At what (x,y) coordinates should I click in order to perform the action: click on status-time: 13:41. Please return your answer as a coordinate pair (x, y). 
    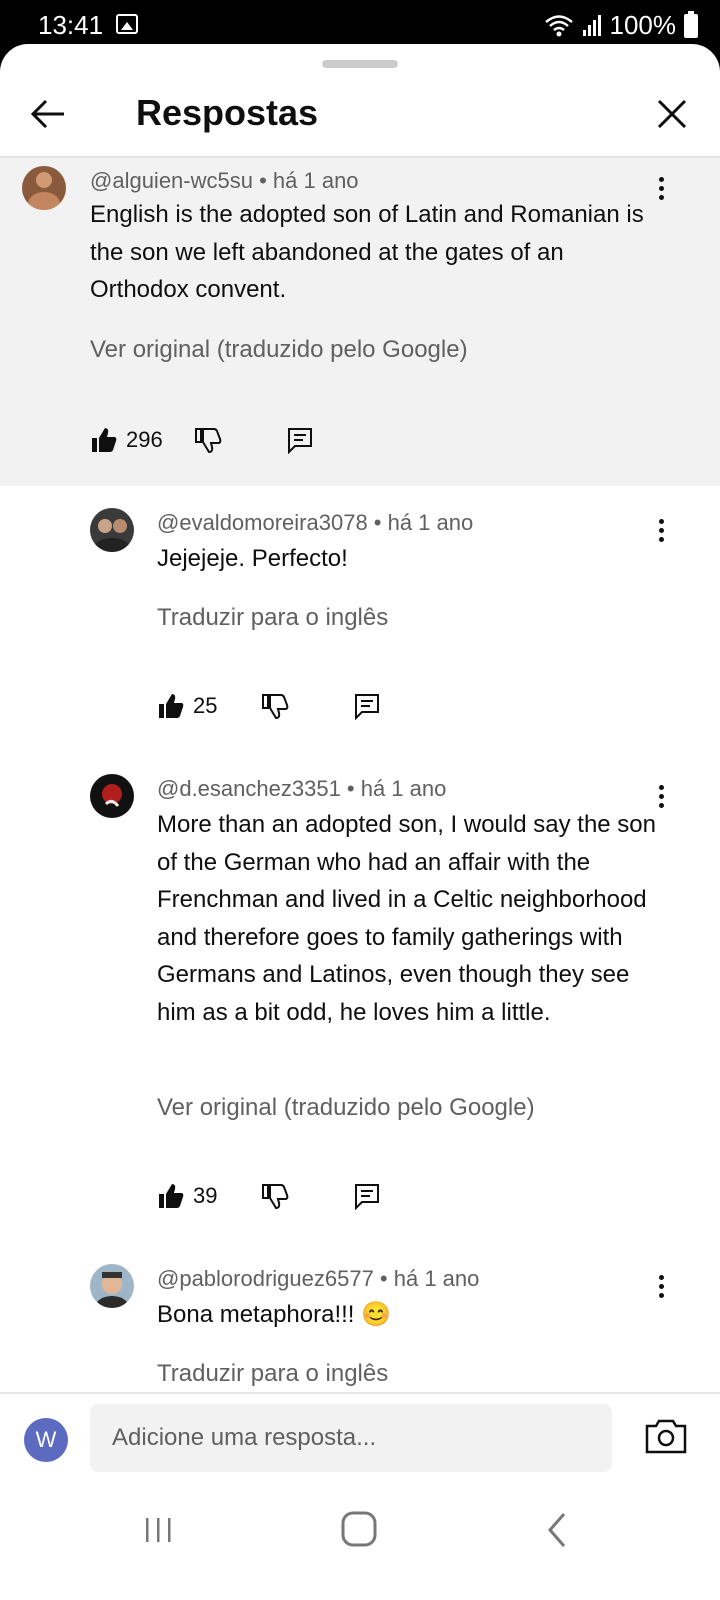
    Looking at the image, I should click on (71, 25).